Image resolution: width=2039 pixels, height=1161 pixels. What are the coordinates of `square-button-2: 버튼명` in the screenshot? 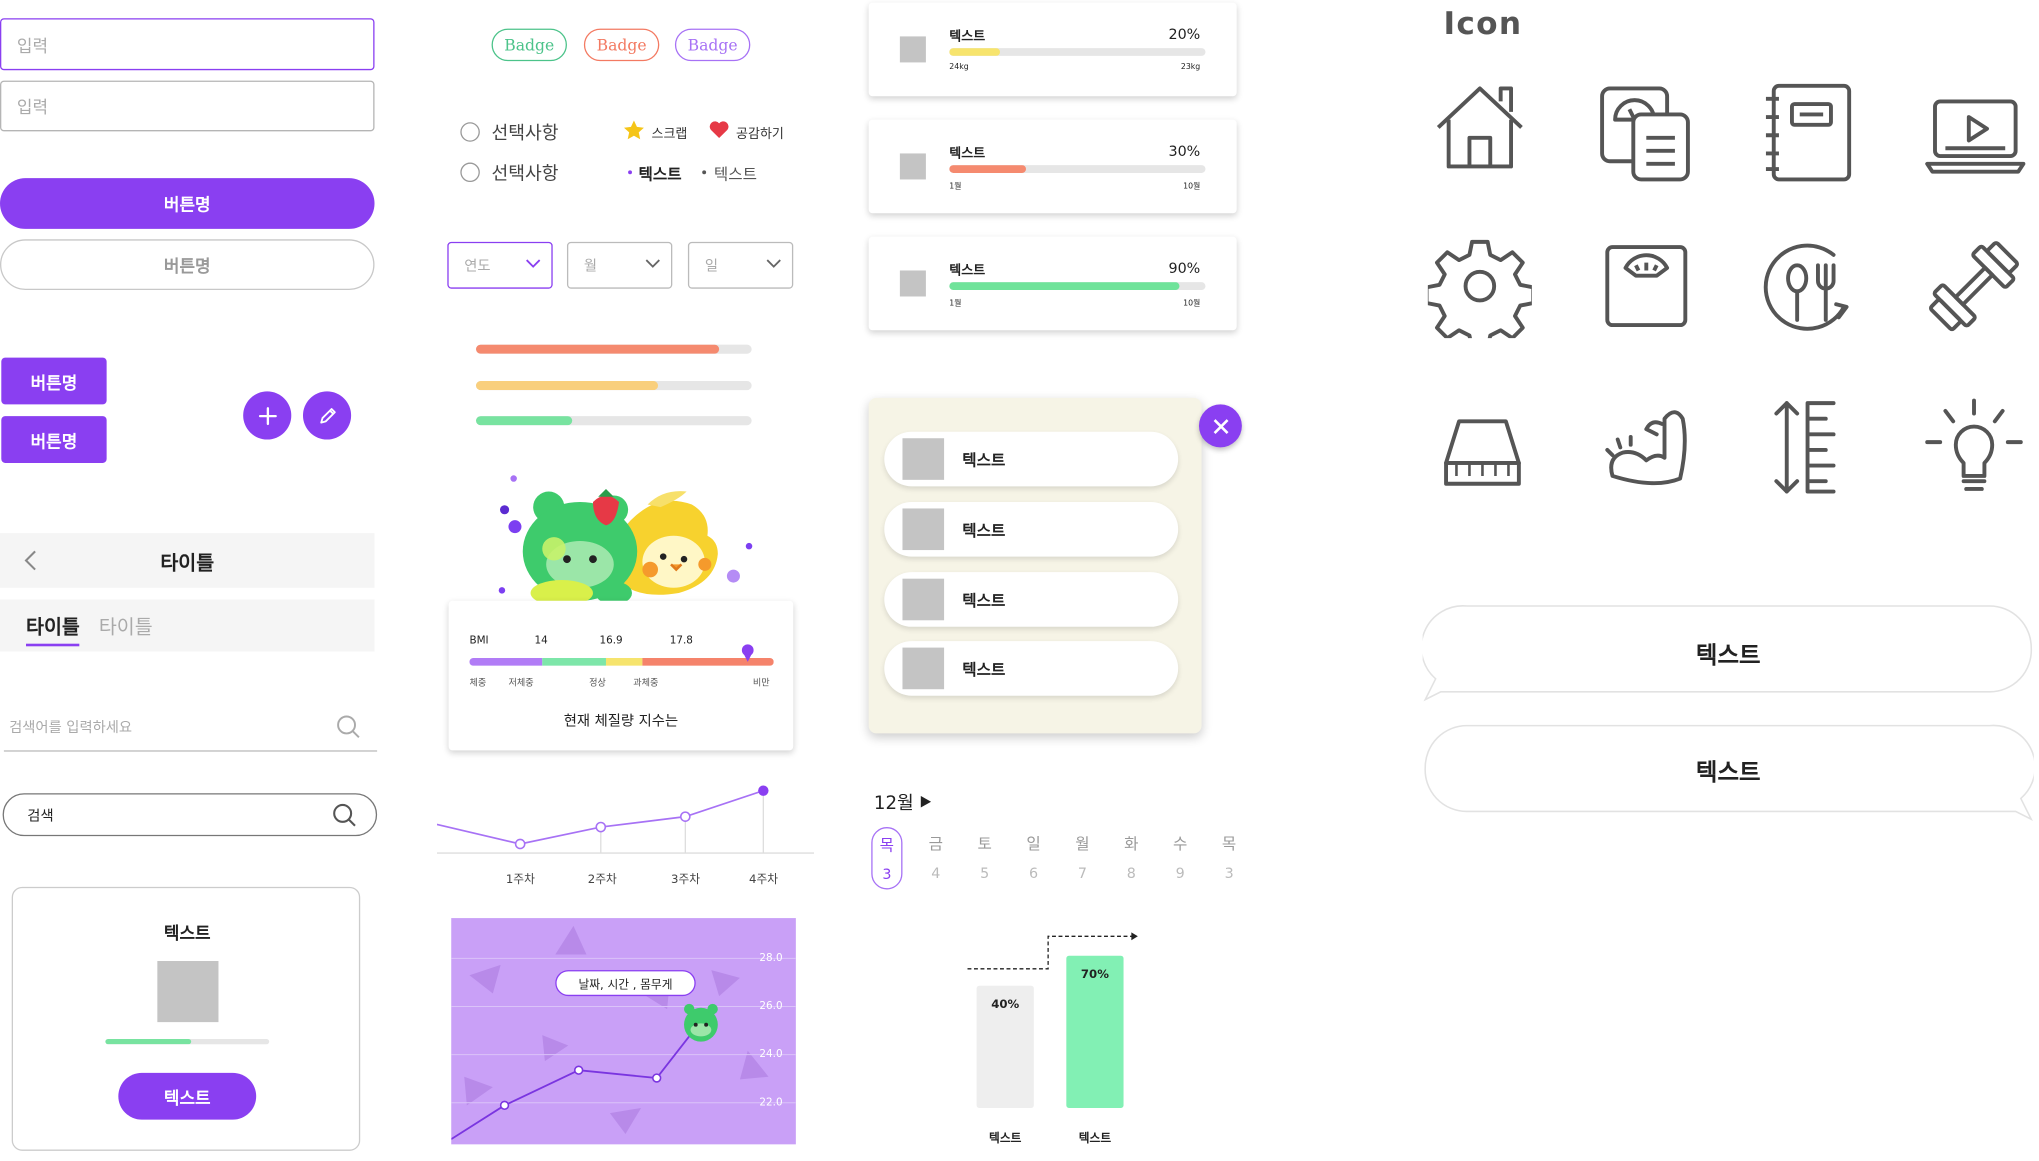 It's located at (54, 439).